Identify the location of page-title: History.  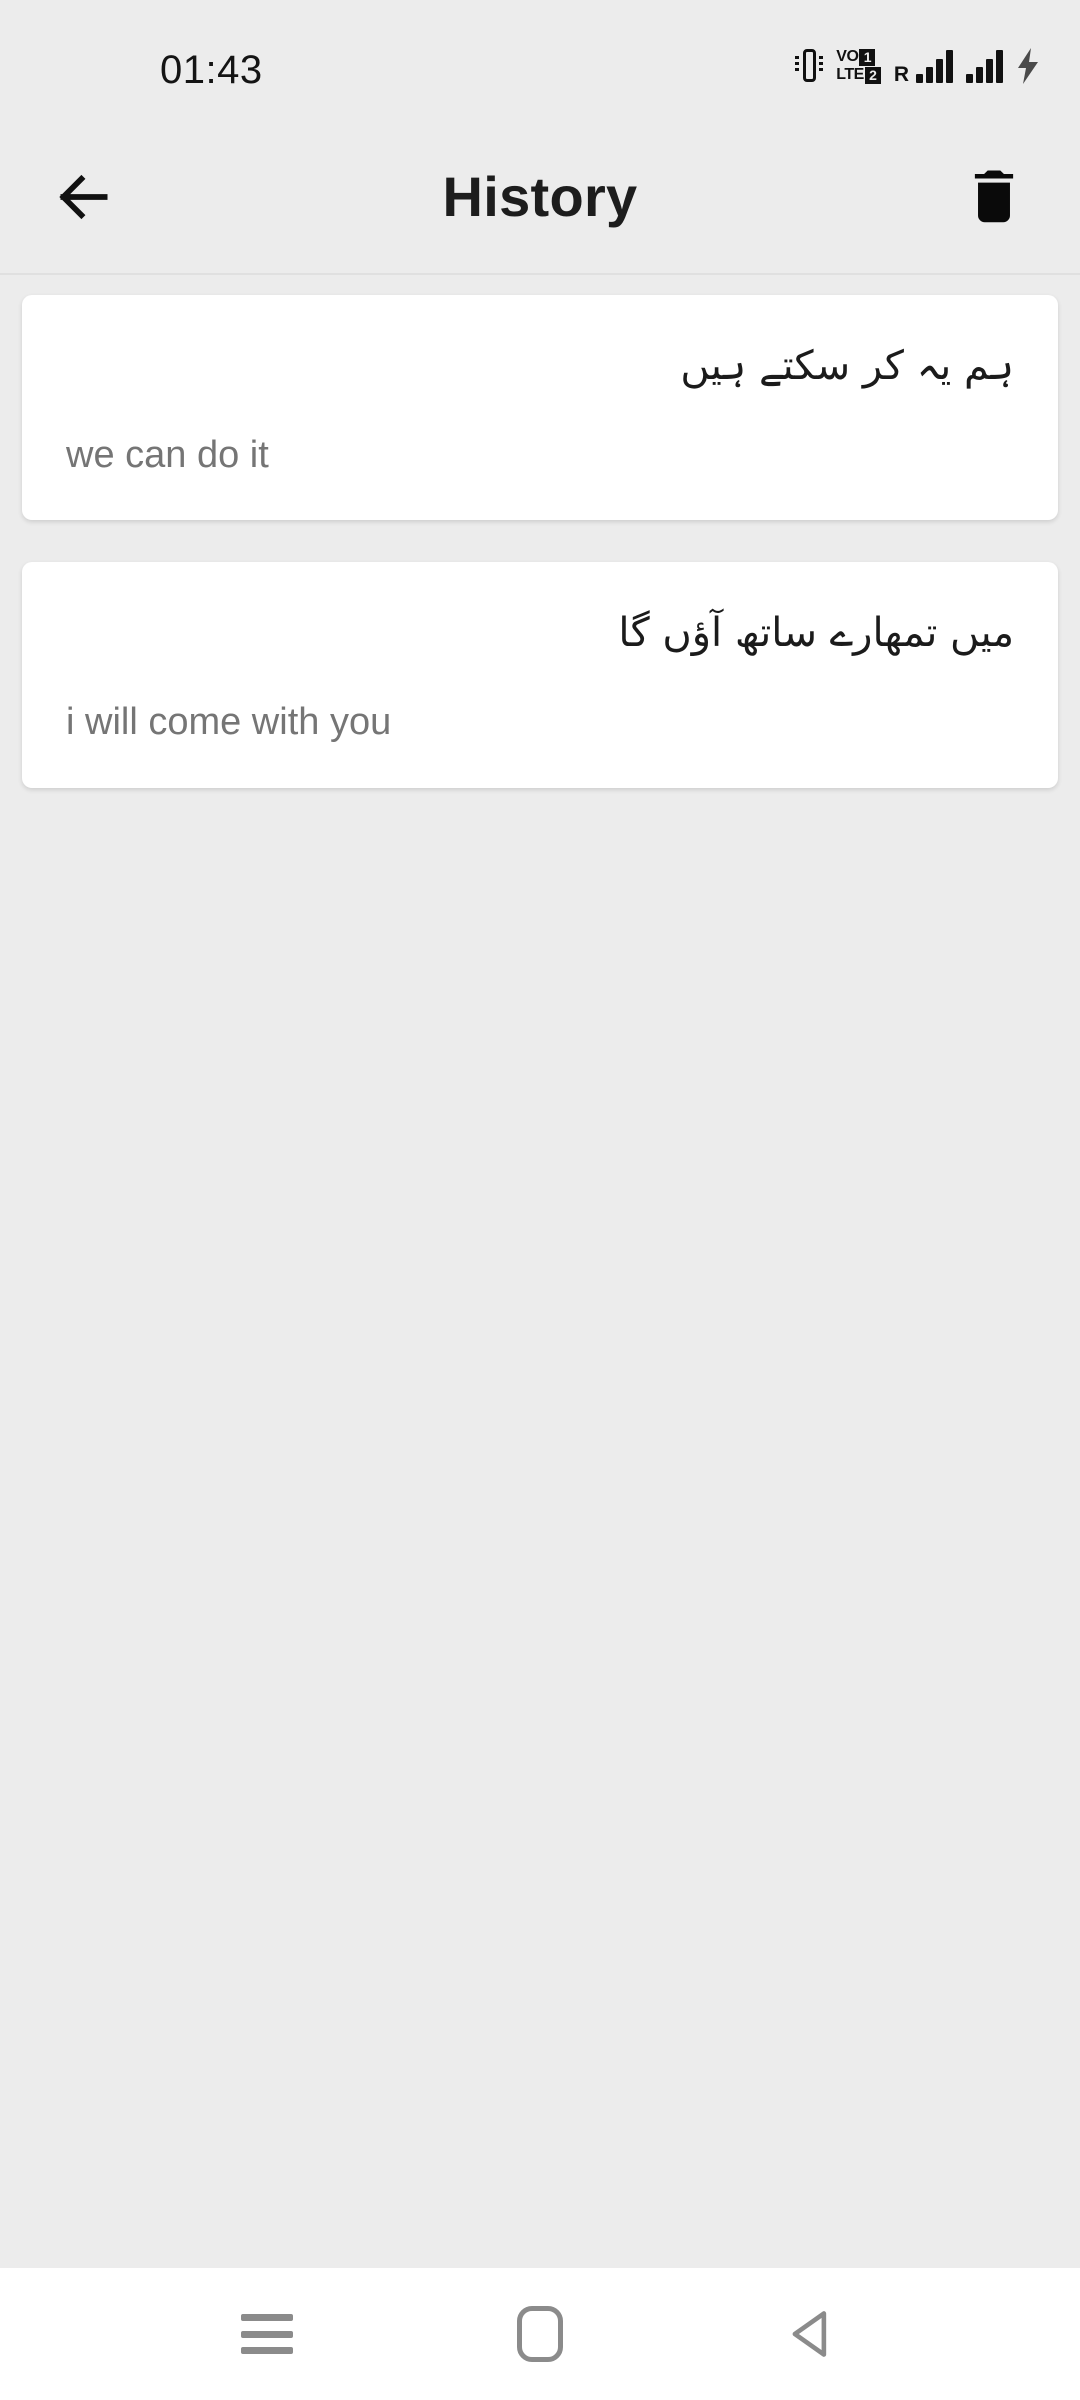
(540, 196).